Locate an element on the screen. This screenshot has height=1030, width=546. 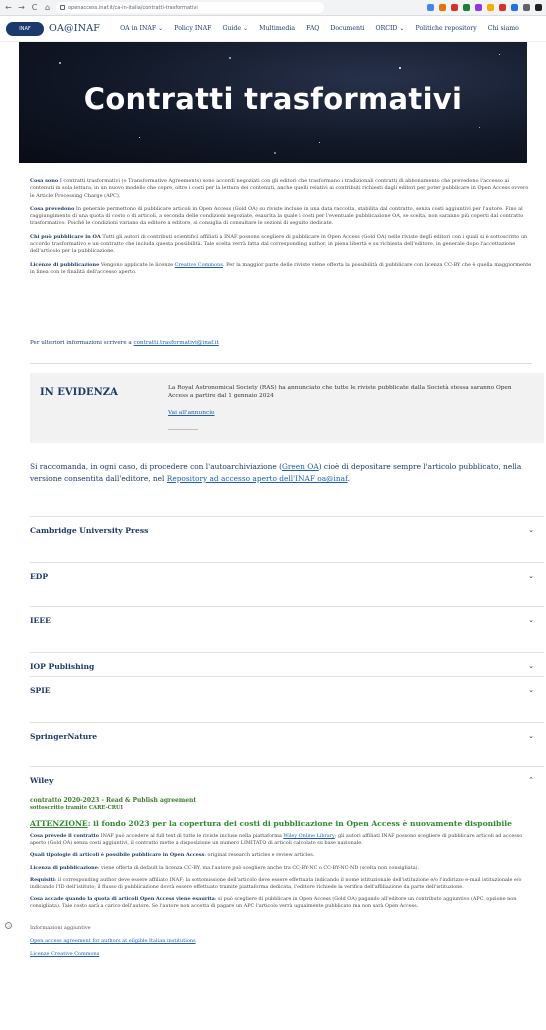
menu-politiche-repository: Politiche repository is located at coordinates (446, 28).